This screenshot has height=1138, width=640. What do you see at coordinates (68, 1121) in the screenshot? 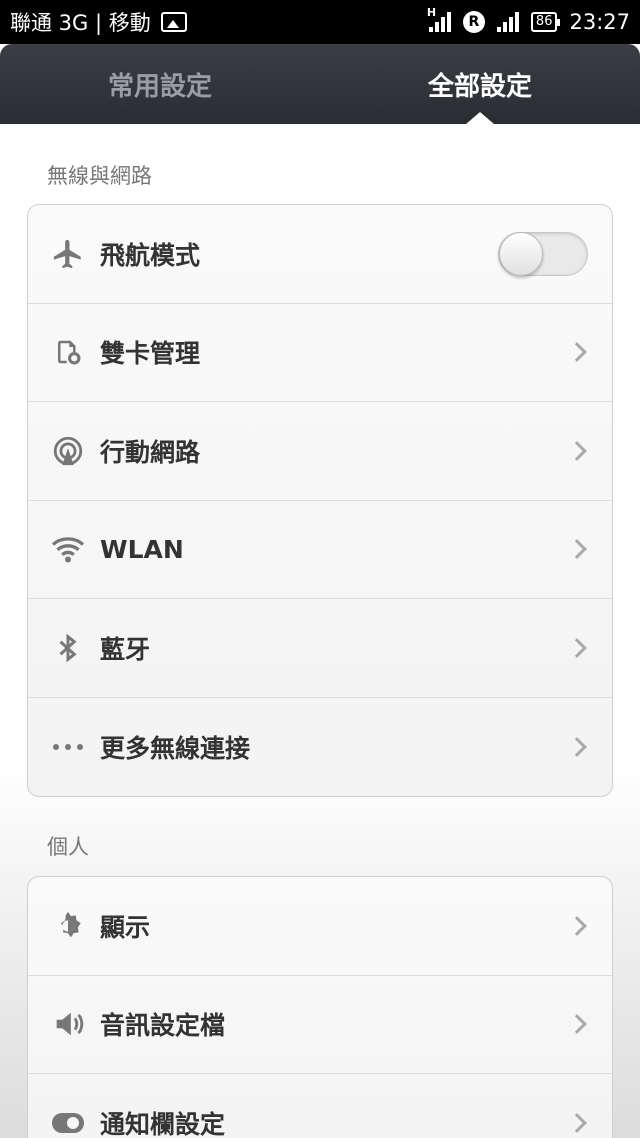
I see `notification-toggle-icon` at bounding box center [68, 1121].